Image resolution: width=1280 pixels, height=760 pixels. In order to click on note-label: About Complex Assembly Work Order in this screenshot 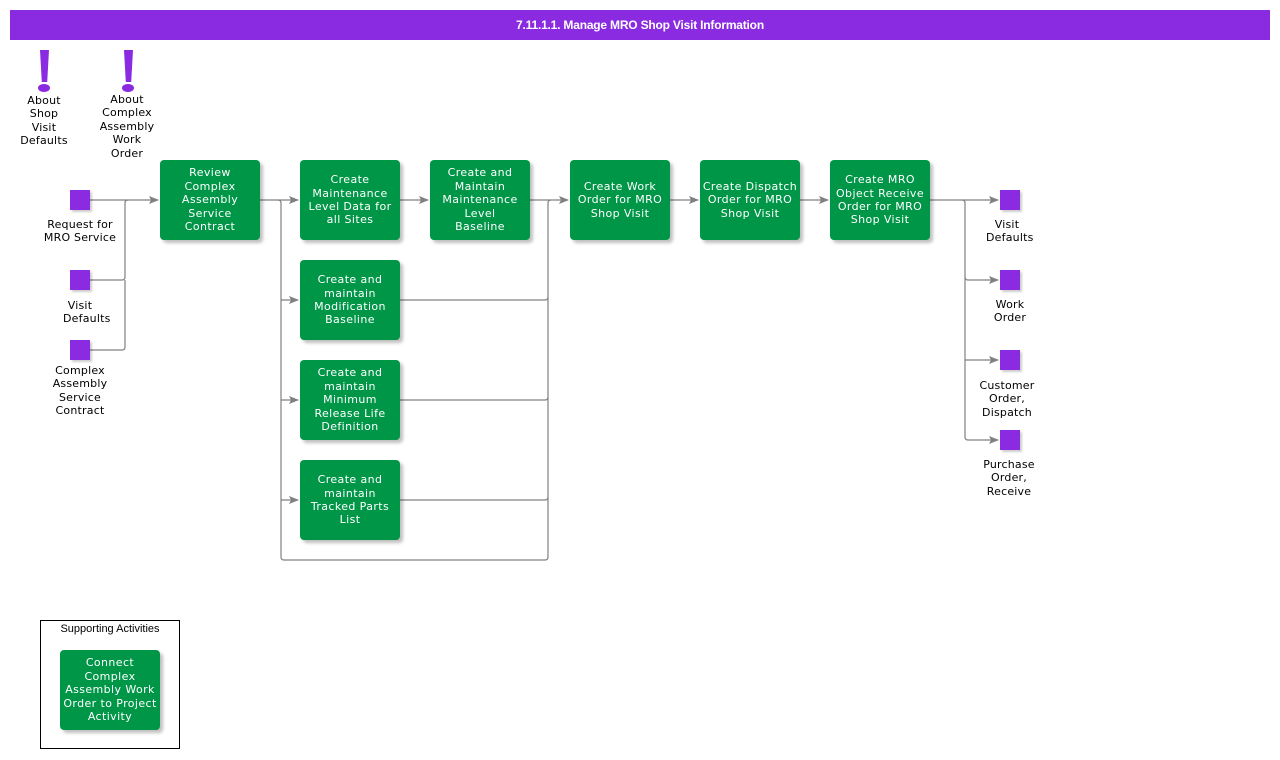, I will do `click(127, 126)`.